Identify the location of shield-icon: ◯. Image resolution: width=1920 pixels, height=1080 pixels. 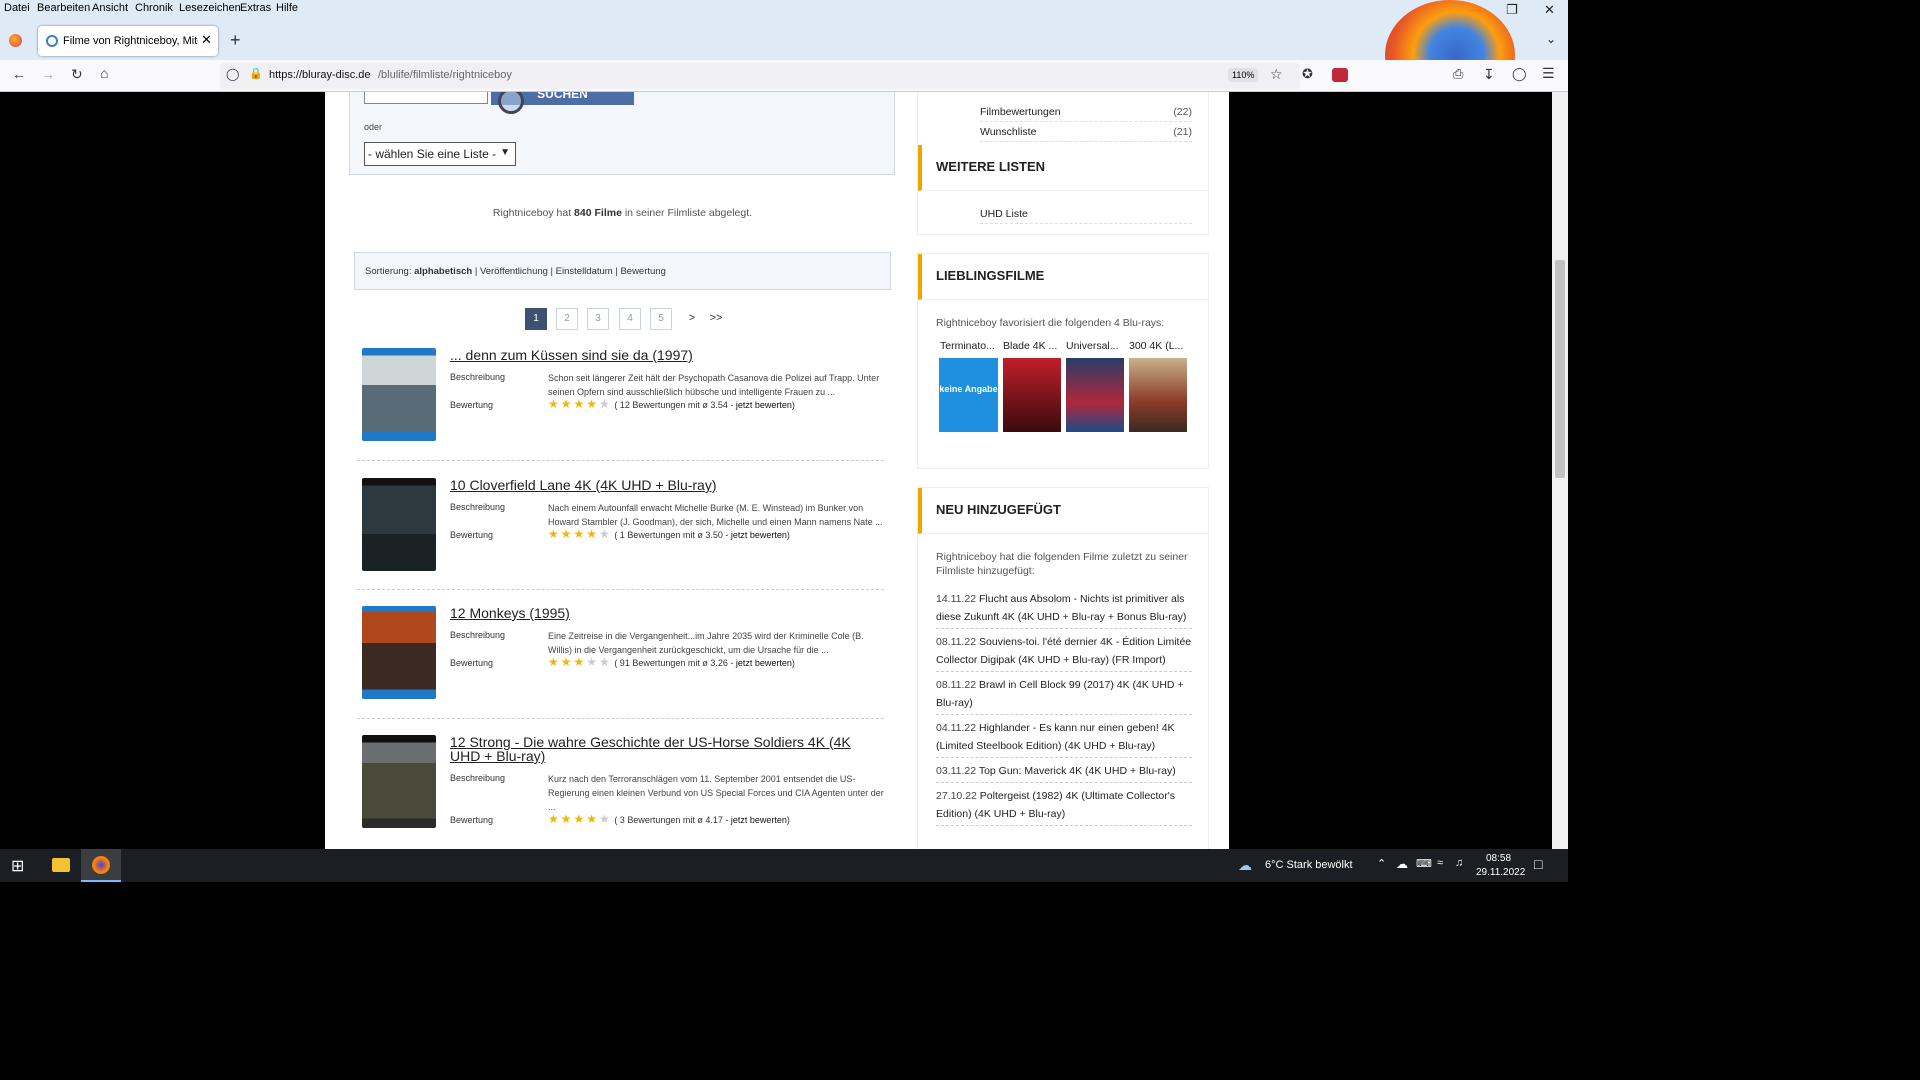
(232, 74).